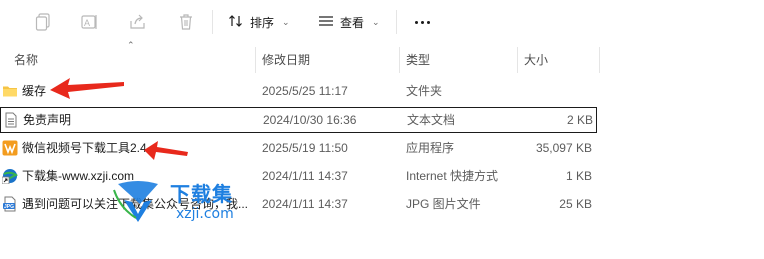 The width and height of the screenshot is (764, 259). Describe the element at coordinates (78, 176) in the screenshot. I see `file-name: 下载集-www.xzji.com` at that location.